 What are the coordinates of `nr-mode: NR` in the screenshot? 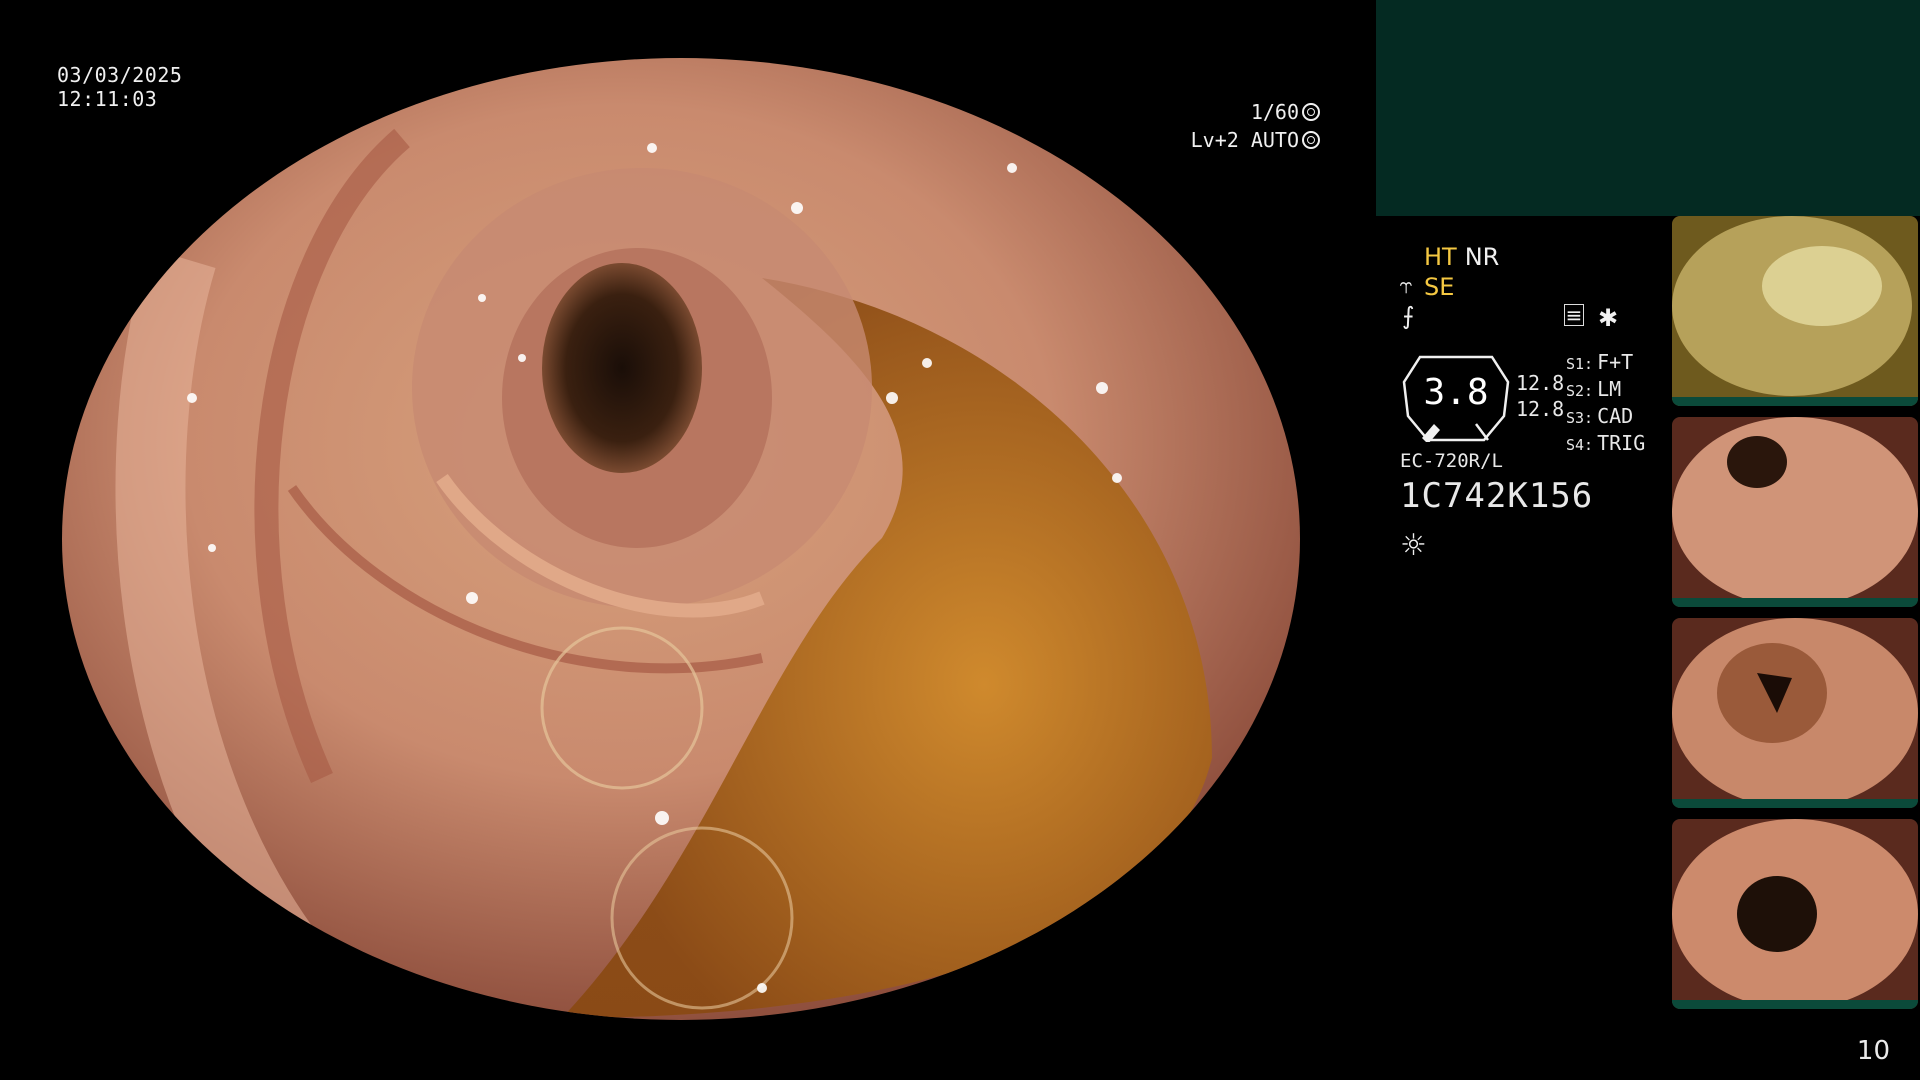 It's located at (1482, 257).